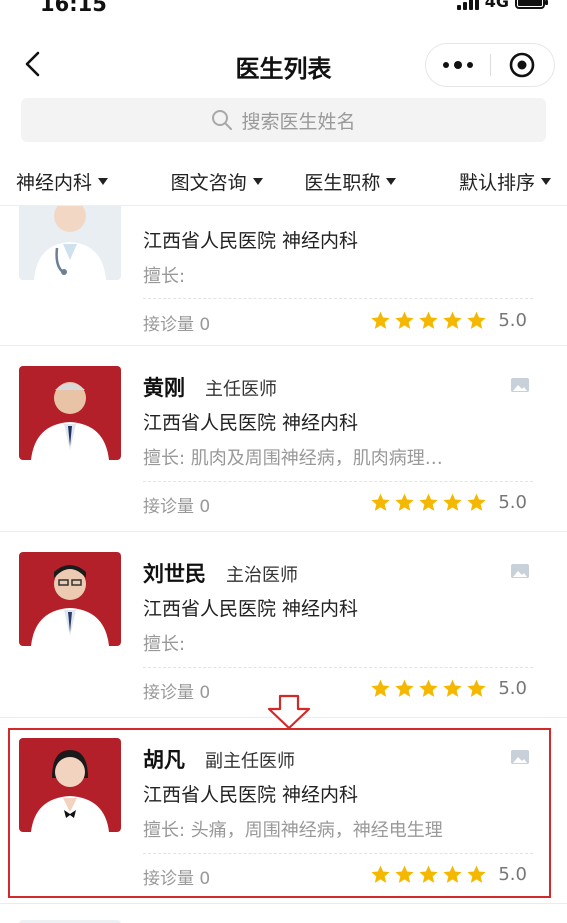 The width and height of the screenshot is (567, 923). What do you see at coordinates (467, 5) in the screenshot?
I see `signal-icon` at bounding box center [467, 5].